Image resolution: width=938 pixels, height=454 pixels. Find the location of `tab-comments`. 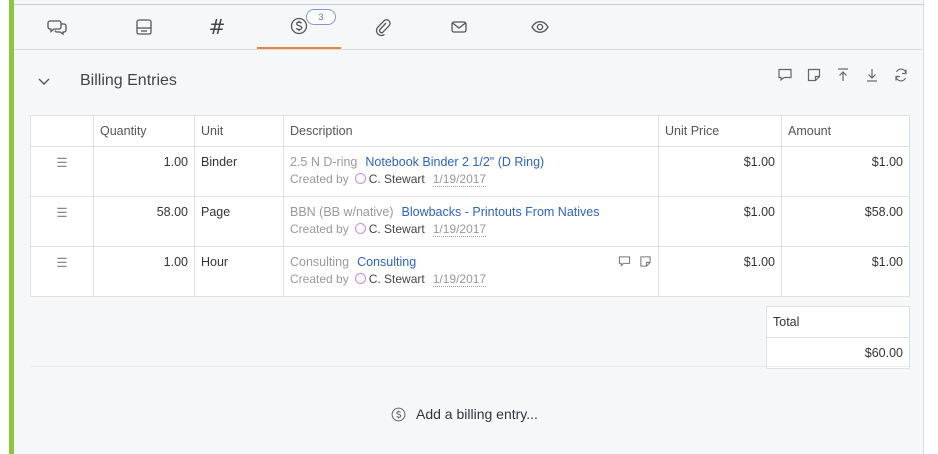

tab-comments is located at coordinates (57, 27).